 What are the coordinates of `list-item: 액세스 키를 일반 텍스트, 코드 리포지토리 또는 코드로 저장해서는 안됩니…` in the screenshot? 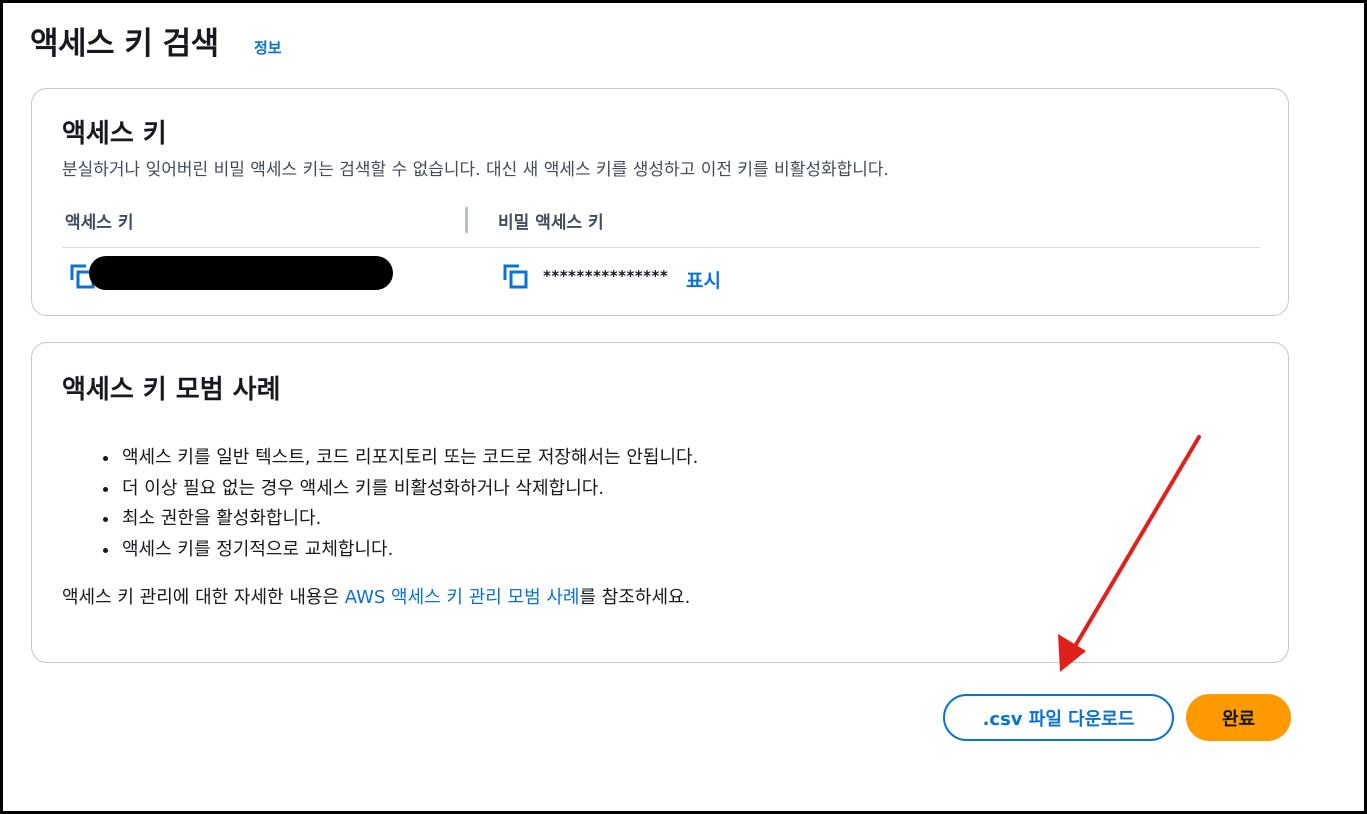 It's located at (409, 458).